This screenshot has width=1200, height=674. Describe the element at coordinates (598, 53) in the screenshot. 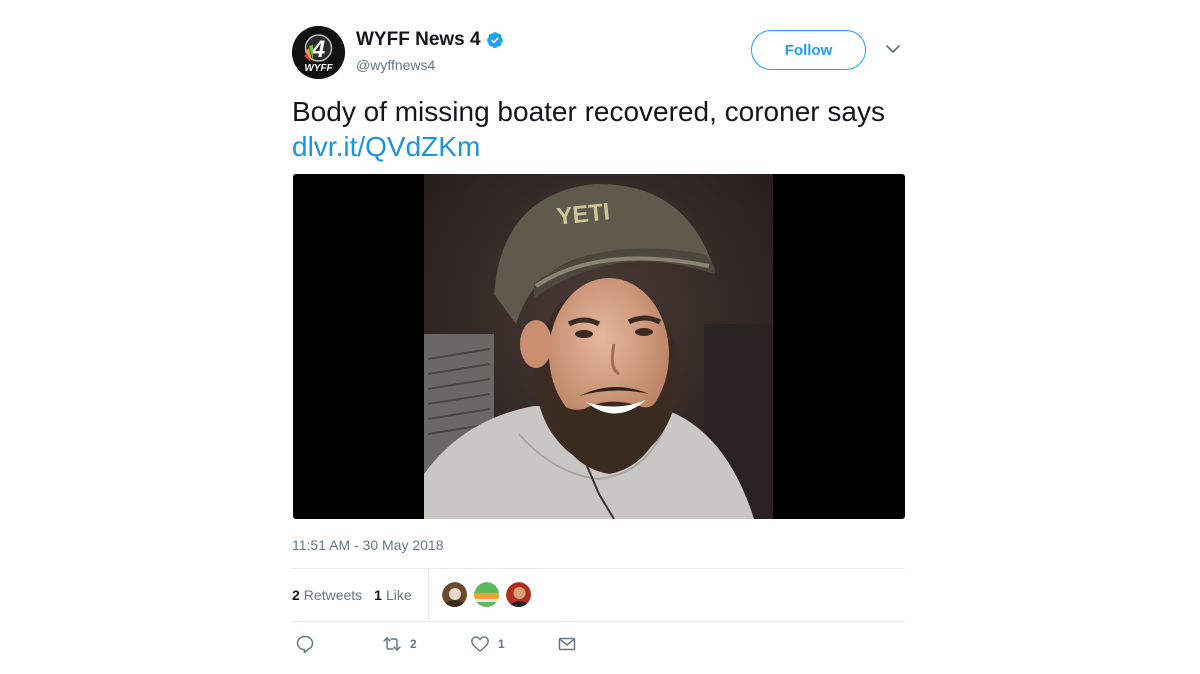

I see `tweet-header: 4 WYFF WYFF News 4 @wyffnews4 Follow` at that location.